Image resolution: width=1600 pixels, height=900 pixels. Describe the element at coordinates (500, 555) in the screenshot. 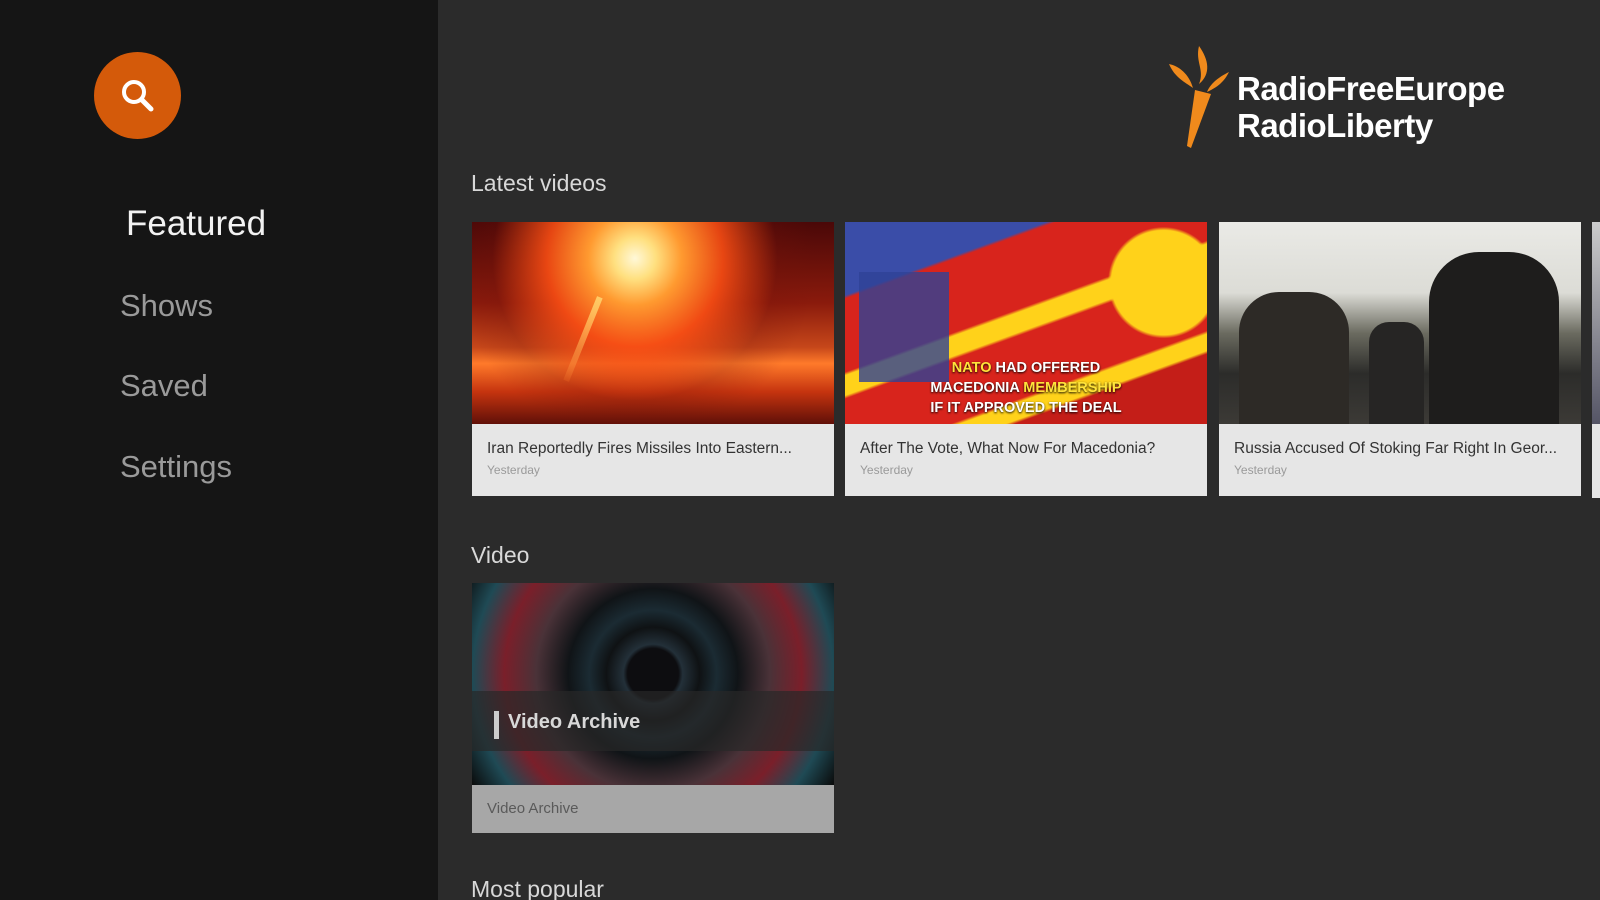

I see `section-title-video: Video` at that location.